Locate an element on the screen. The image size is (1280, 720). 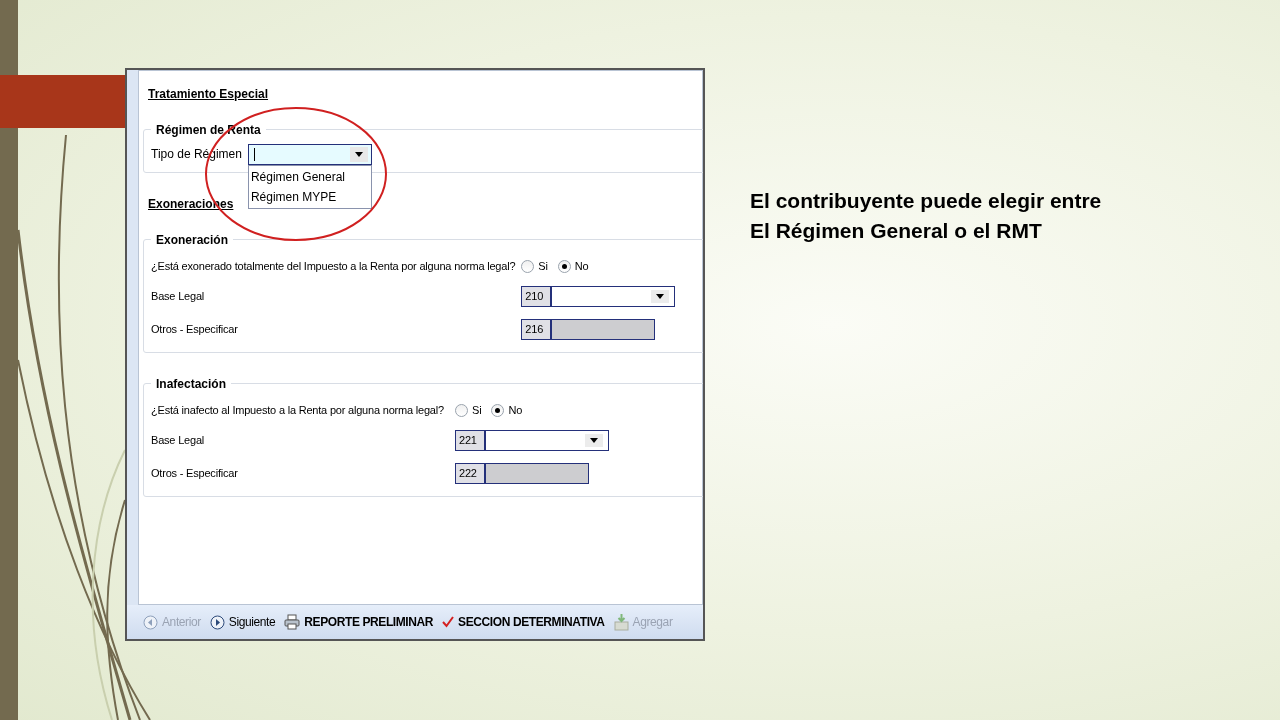
field-code: 222 is located at coordinates (470, 473).